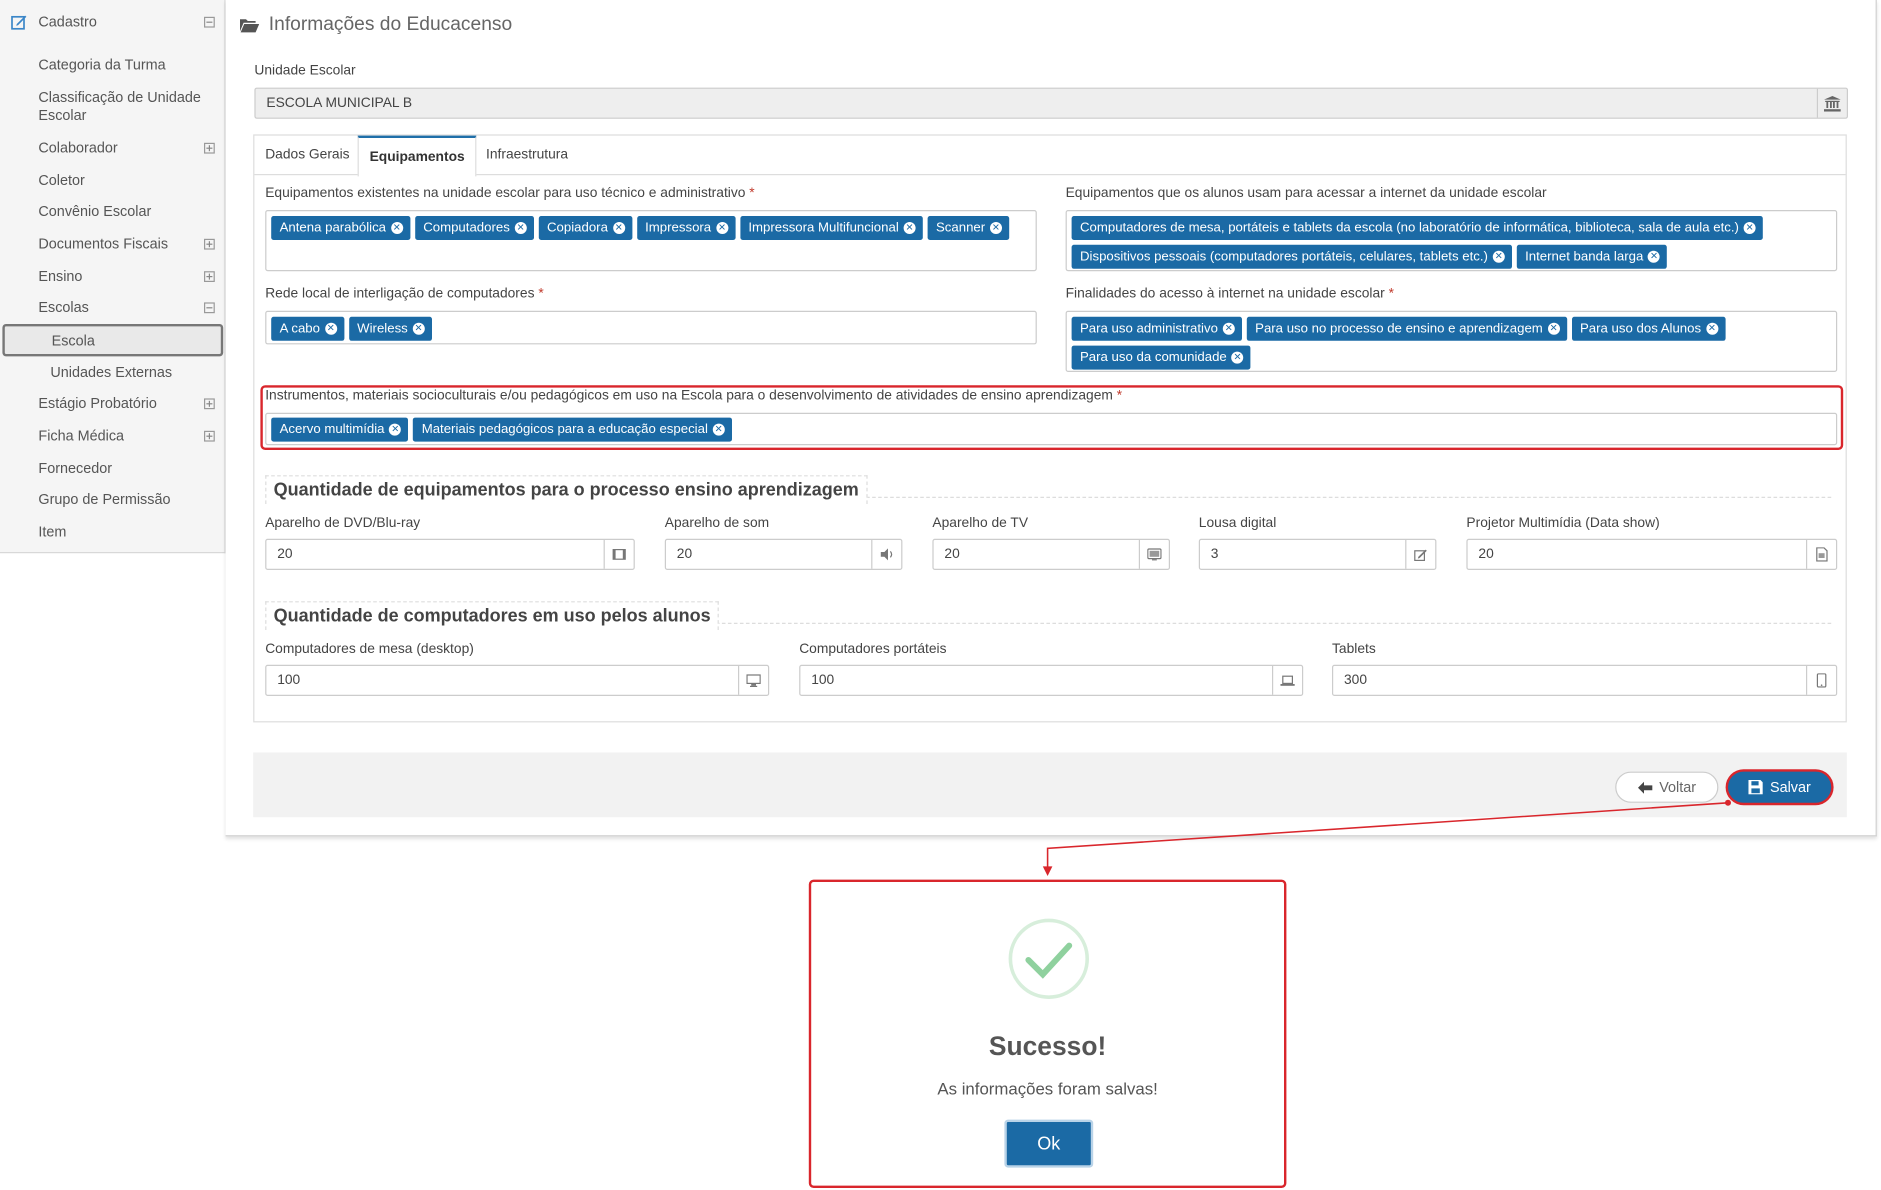  What do you see at coordinates (305, 70) in the screenshot?
I see `unidade-escolar-label: Unidade Escolar` at bounding box center [305, 70].